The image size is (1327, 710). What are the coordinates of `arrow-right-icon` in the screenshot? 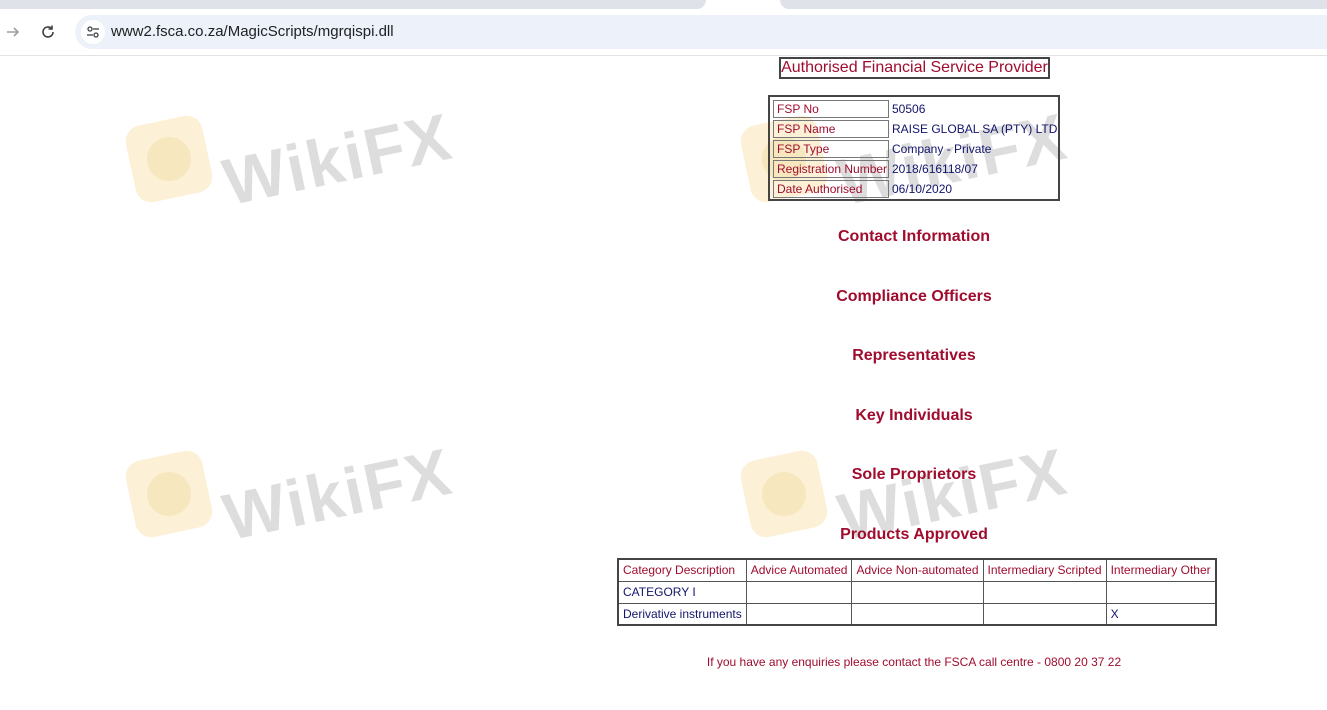 It's located at (13, 32).